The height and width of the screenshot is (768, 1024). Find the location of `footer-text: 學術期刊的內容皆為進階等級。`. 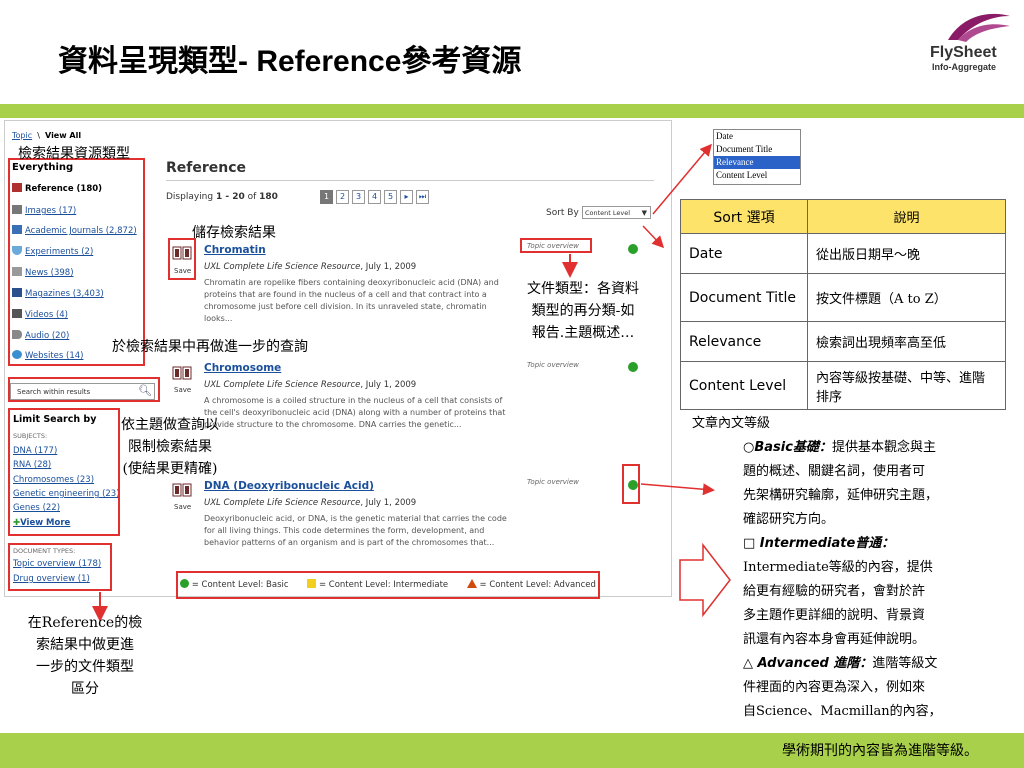

footer-text: 學術期刊的內容皆為進階等級。 is located at coordinates (880, 751).